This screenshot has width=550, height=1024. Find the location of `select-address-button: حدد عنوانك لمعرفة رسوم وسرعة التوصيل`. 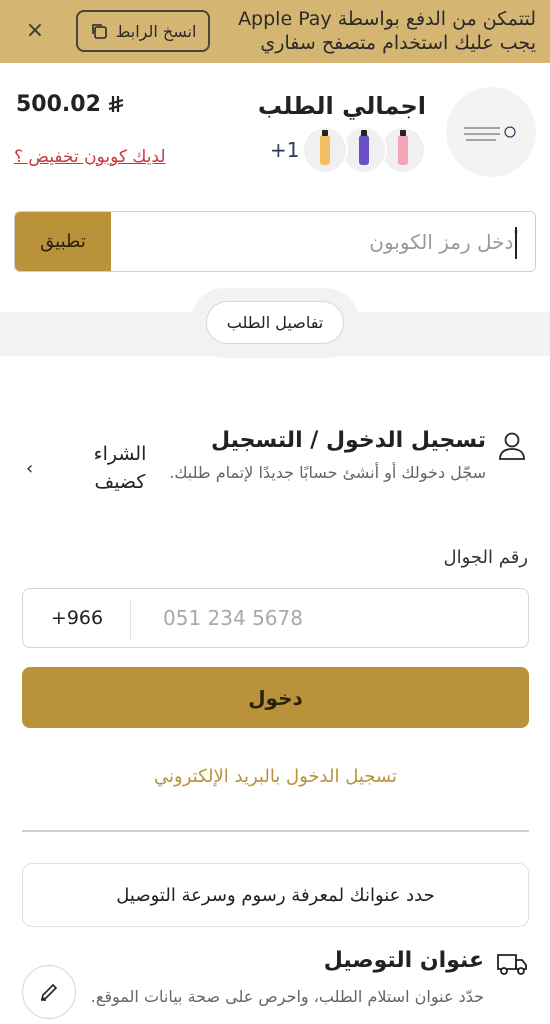

select-address-button: حدد عنوانك لمعرفة رسوم وسرعة التوصيل is located at coordinates (275, 895).